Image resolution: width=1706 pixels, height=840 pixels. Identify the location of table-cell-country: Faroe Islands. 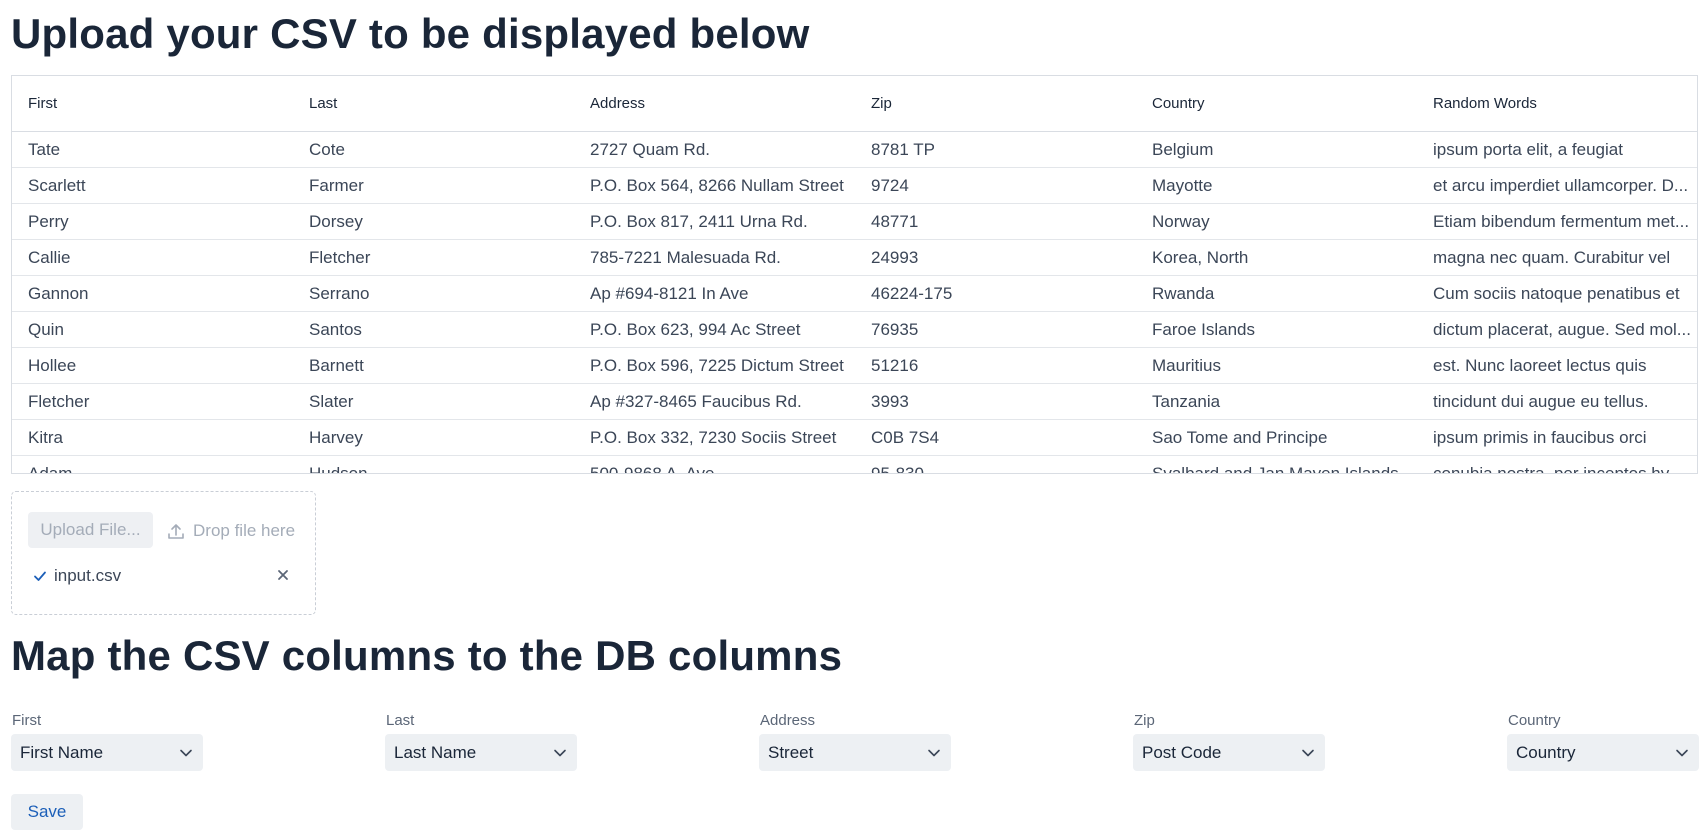
(1276, 329).